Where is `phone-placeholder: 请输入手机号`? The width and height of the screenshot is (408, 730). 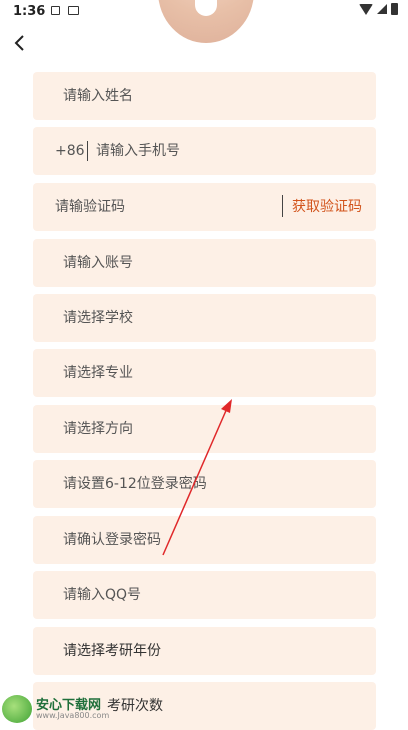 phone-placeholder: 请输入手机号 is located at coordinates (138, 151).